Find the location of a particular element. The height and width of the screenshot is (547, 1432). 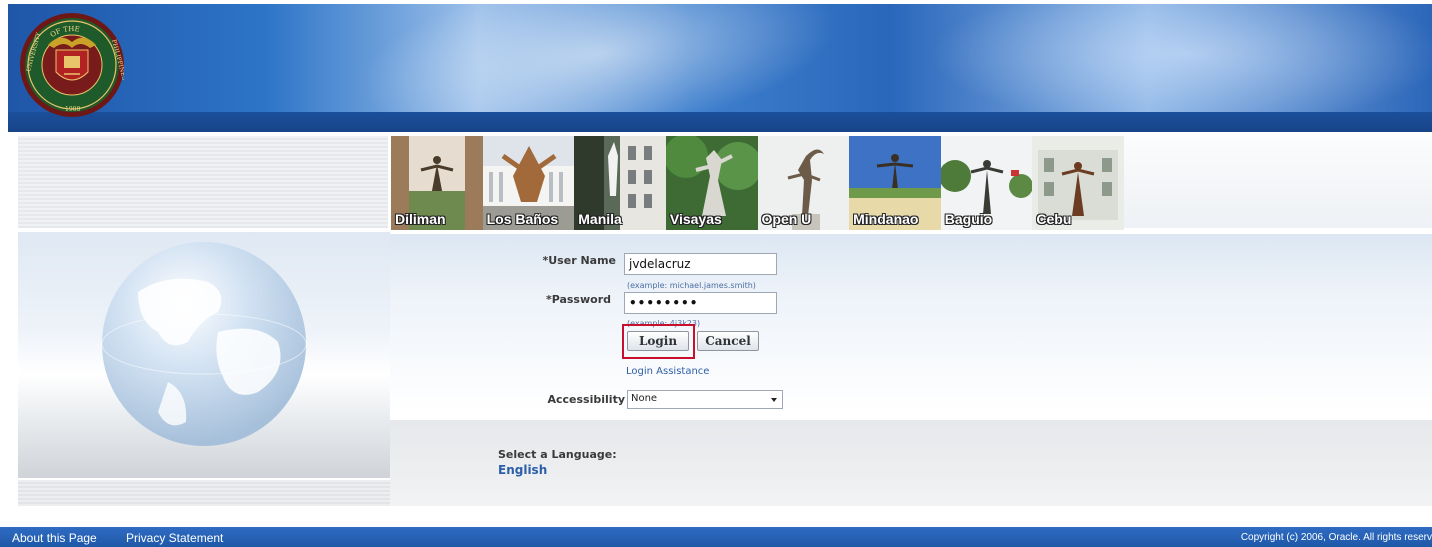

username-input: jvdelacruz is located at coordinates (700, 264).